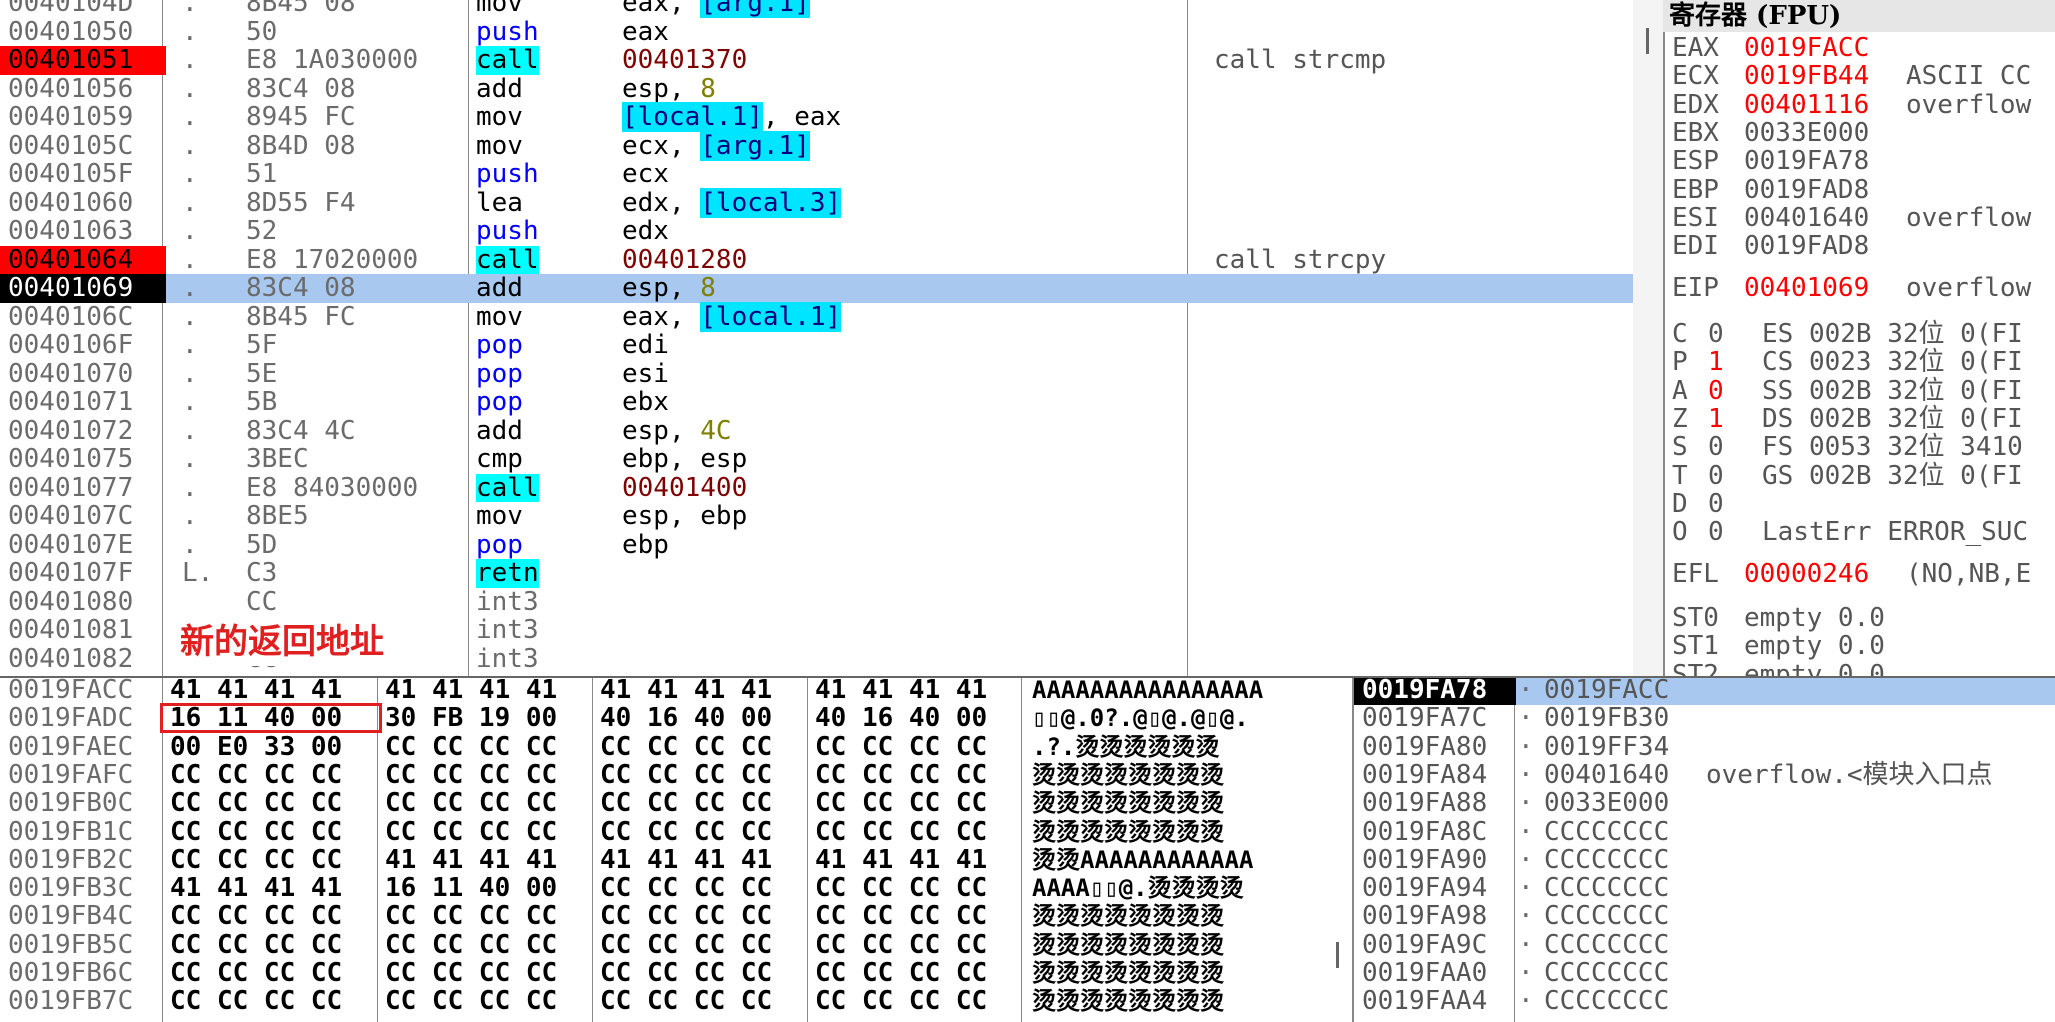 The width and height of the screenshot is (2055, 1022). I want to click on dump-address: 0019FB5C, so click(70, 945).